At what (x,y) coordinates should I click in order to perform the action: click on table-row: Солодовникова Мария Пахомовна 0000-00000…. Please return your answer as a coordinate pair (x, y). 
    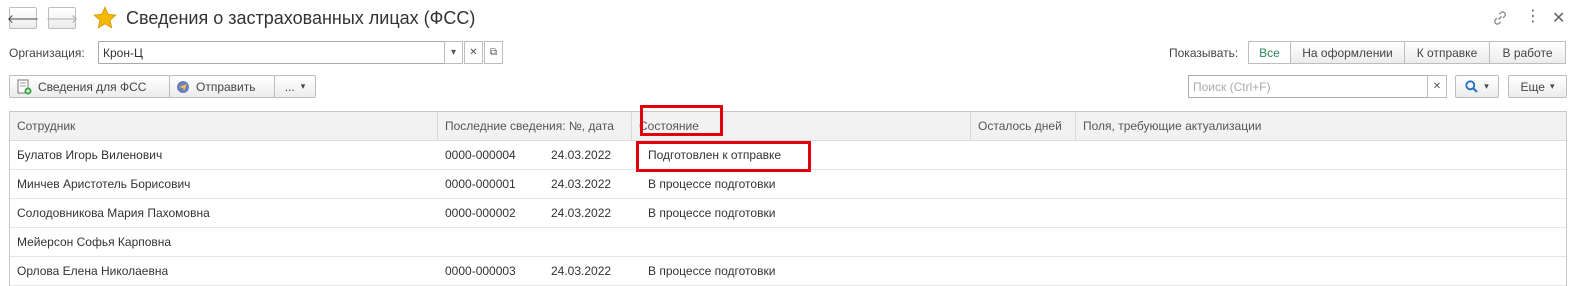
    Looking at the image, I should click on (788, 213).